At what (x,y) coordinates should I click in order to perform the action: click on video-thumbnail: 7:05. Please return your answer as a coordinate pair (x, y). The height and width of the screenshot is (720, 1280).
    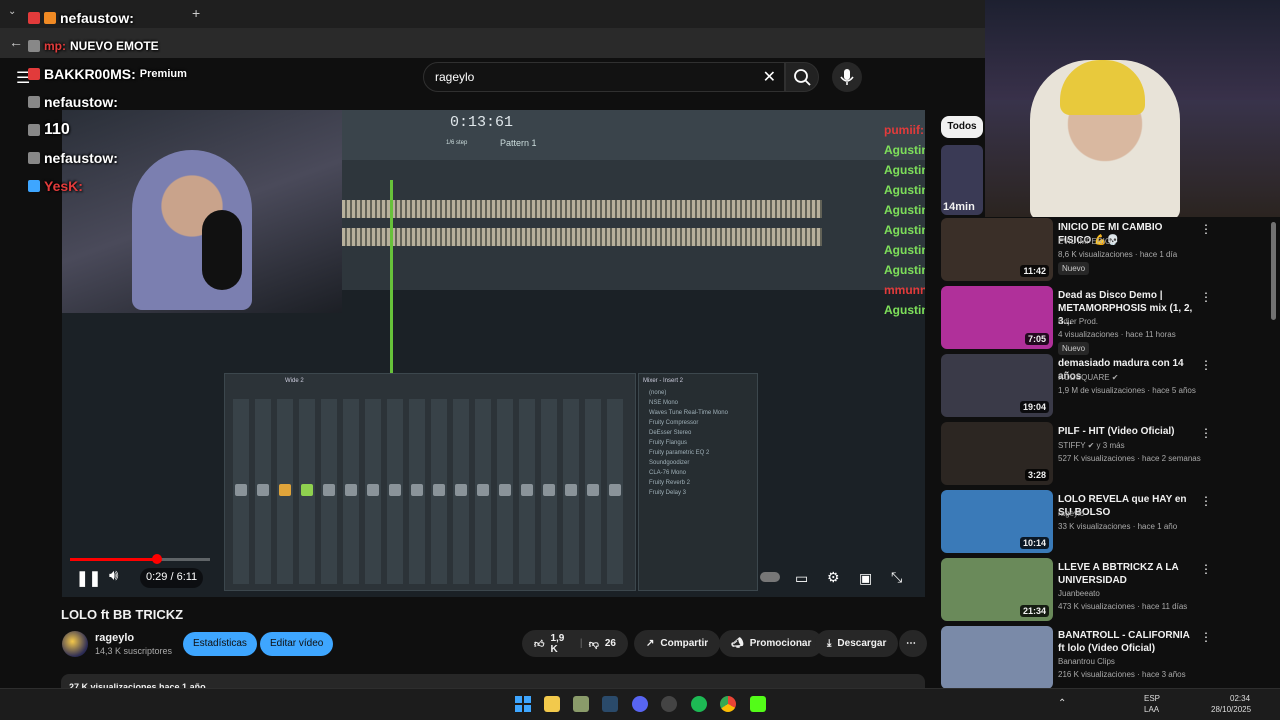
    Looking at the image, I should click on (997, 317).